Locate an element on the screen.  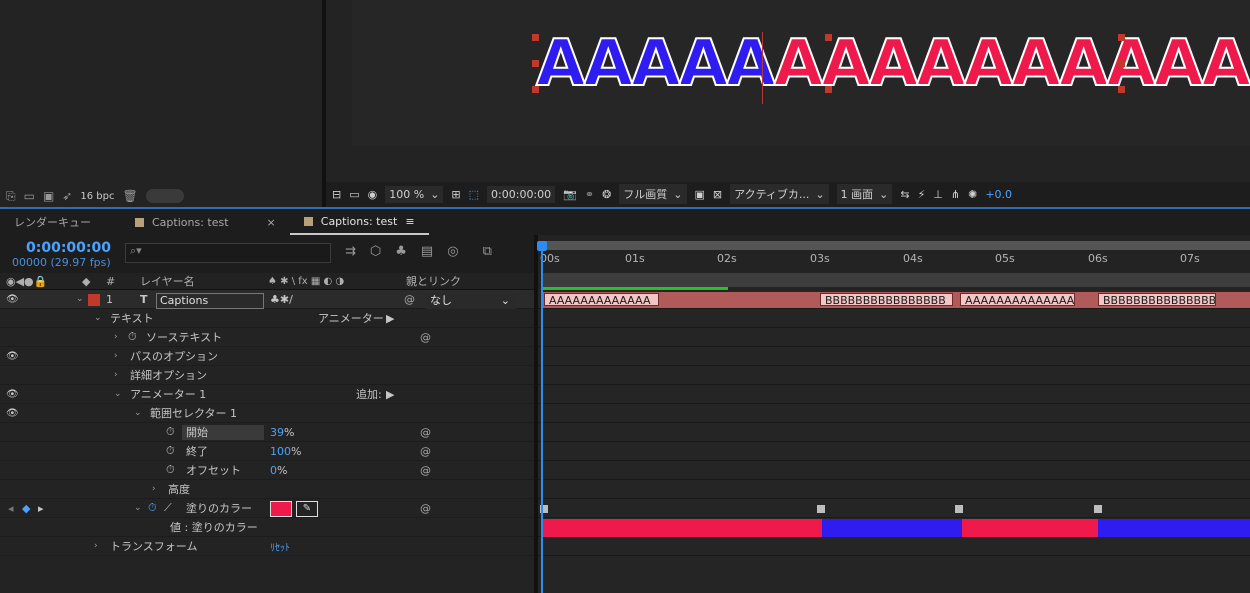
show-snapshot-icon: ⚭ is located at coordinates (589, 194).